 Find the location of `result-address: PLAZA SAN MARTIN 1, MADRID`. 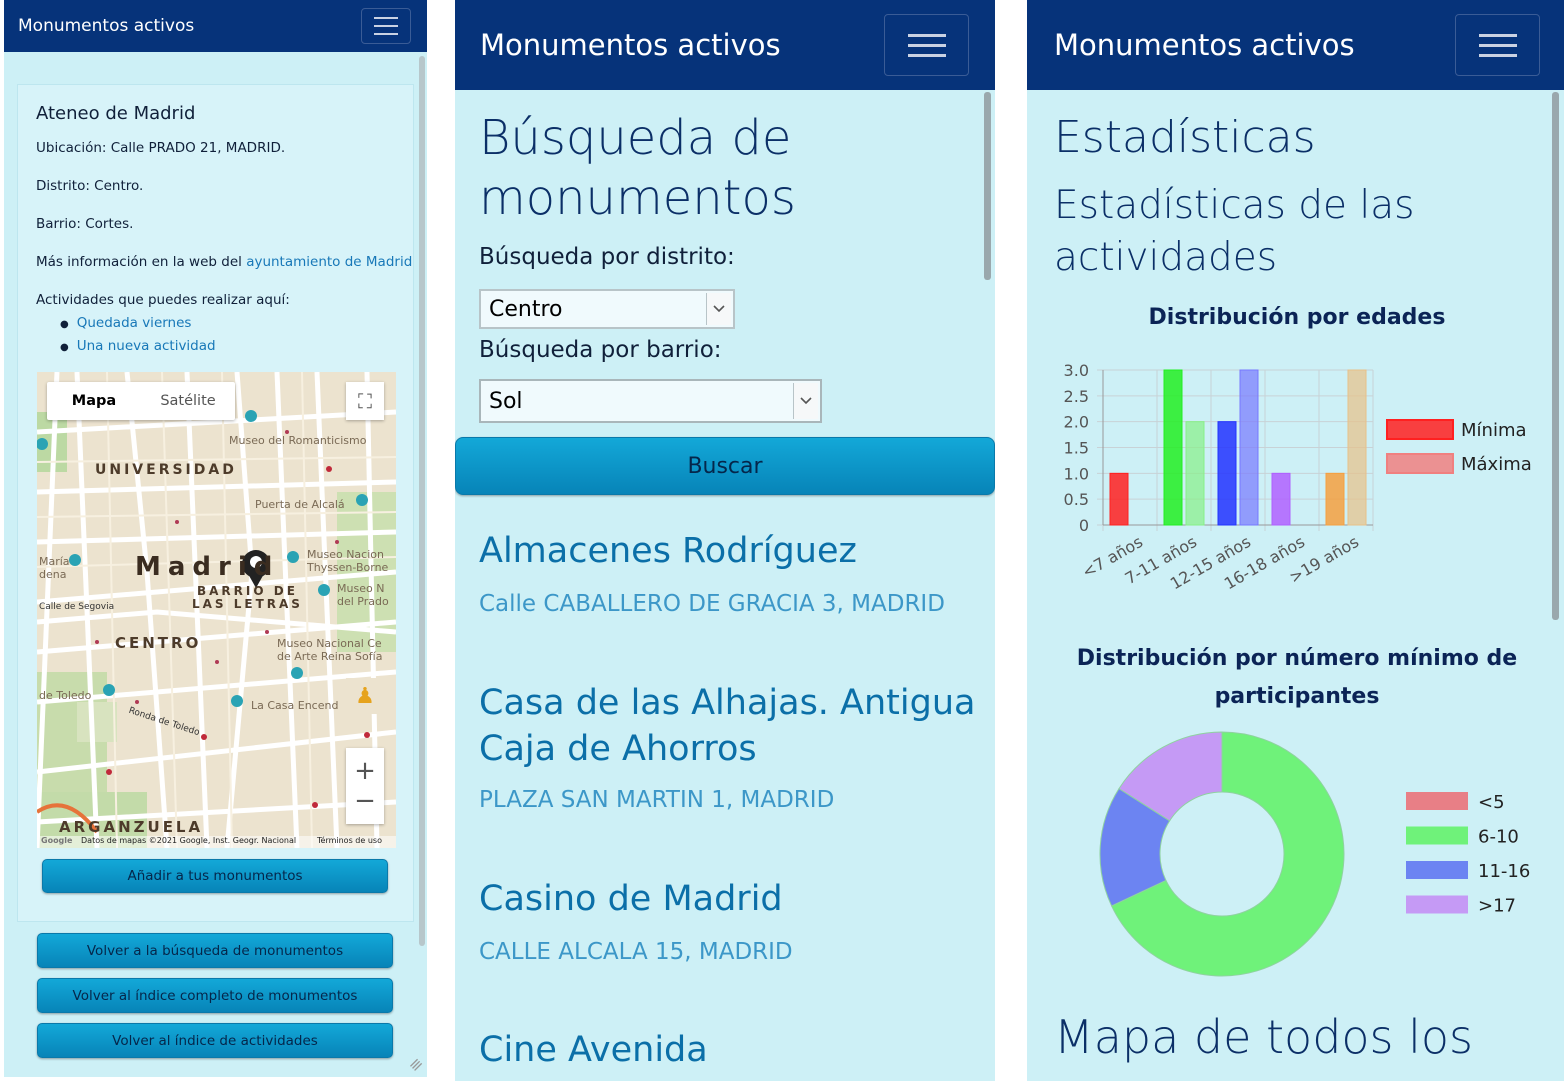

result-address: PLAZA SAN MARTIN 1, MADRID is located at coordinates (657, 800).